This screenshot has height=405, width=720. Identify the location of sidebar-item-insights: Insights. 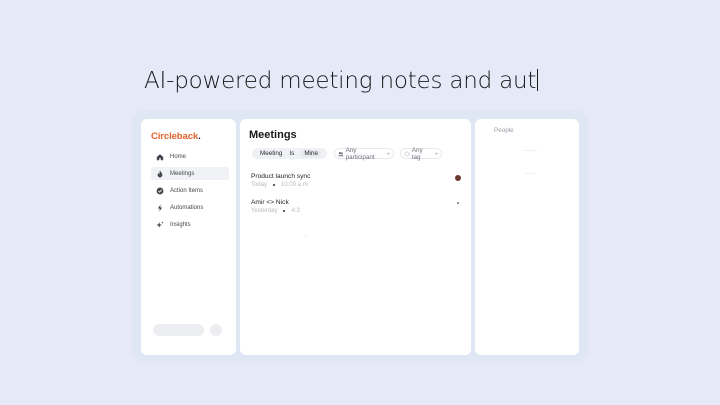
(190, 224).